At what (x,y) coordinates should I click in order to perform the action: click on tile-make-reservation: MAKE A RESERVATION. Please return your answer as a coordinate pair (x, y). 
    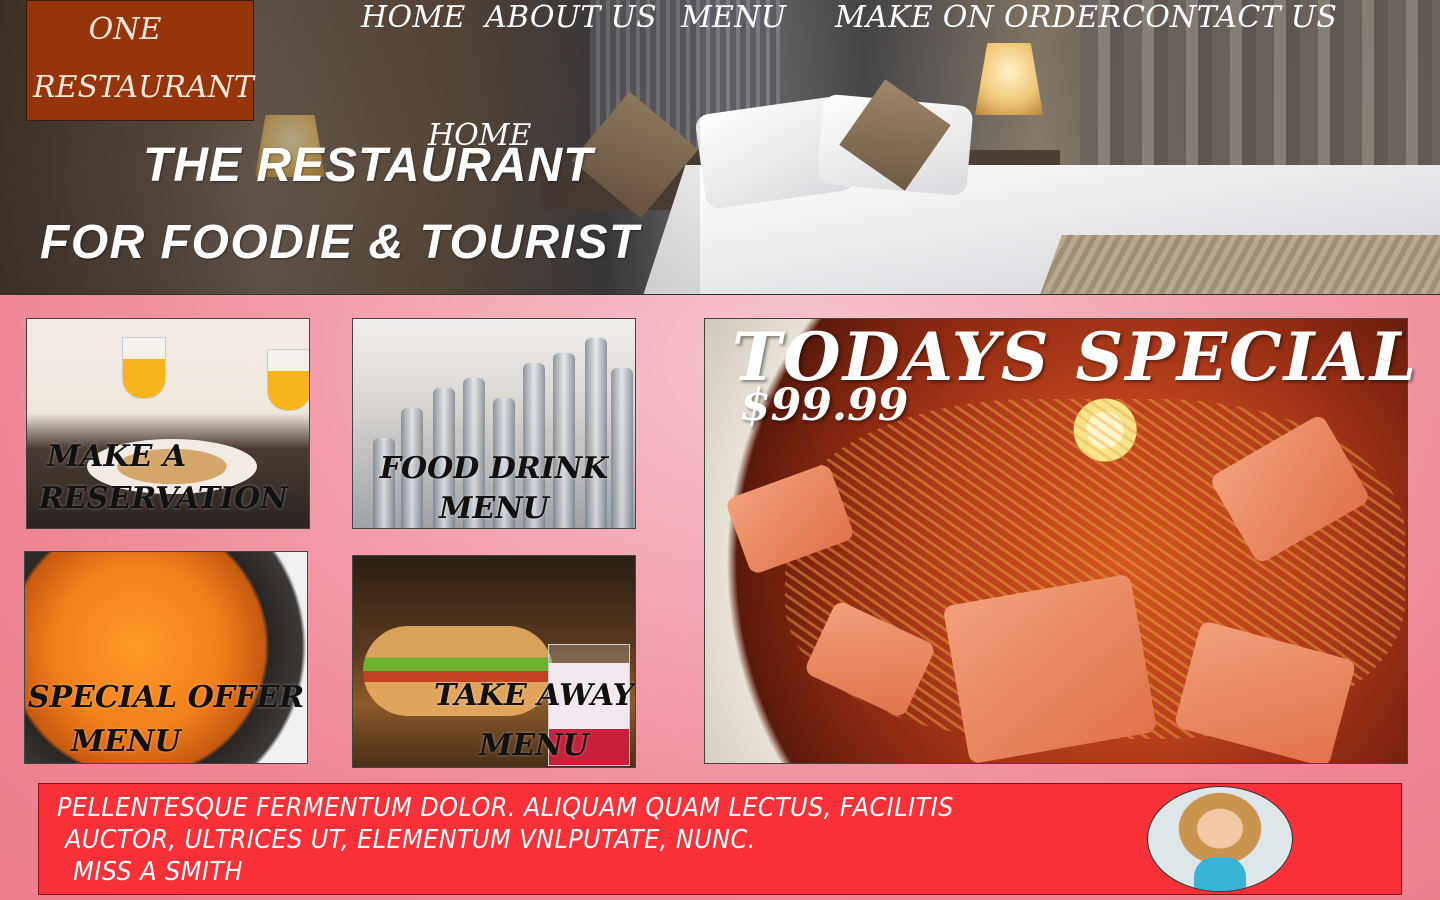
    Looking at the image, I should click on (168, 423).